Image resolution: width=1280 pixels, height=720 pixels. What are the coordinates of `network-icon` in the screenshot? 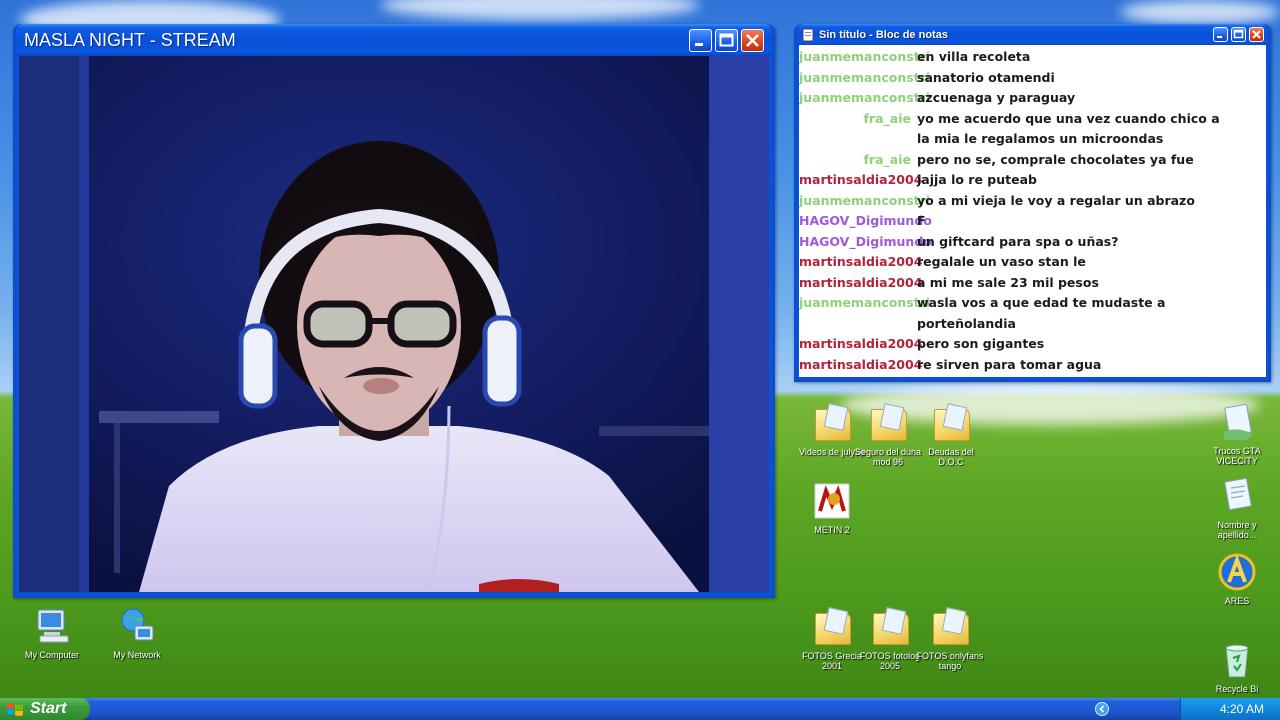 It's located at (137, 626).